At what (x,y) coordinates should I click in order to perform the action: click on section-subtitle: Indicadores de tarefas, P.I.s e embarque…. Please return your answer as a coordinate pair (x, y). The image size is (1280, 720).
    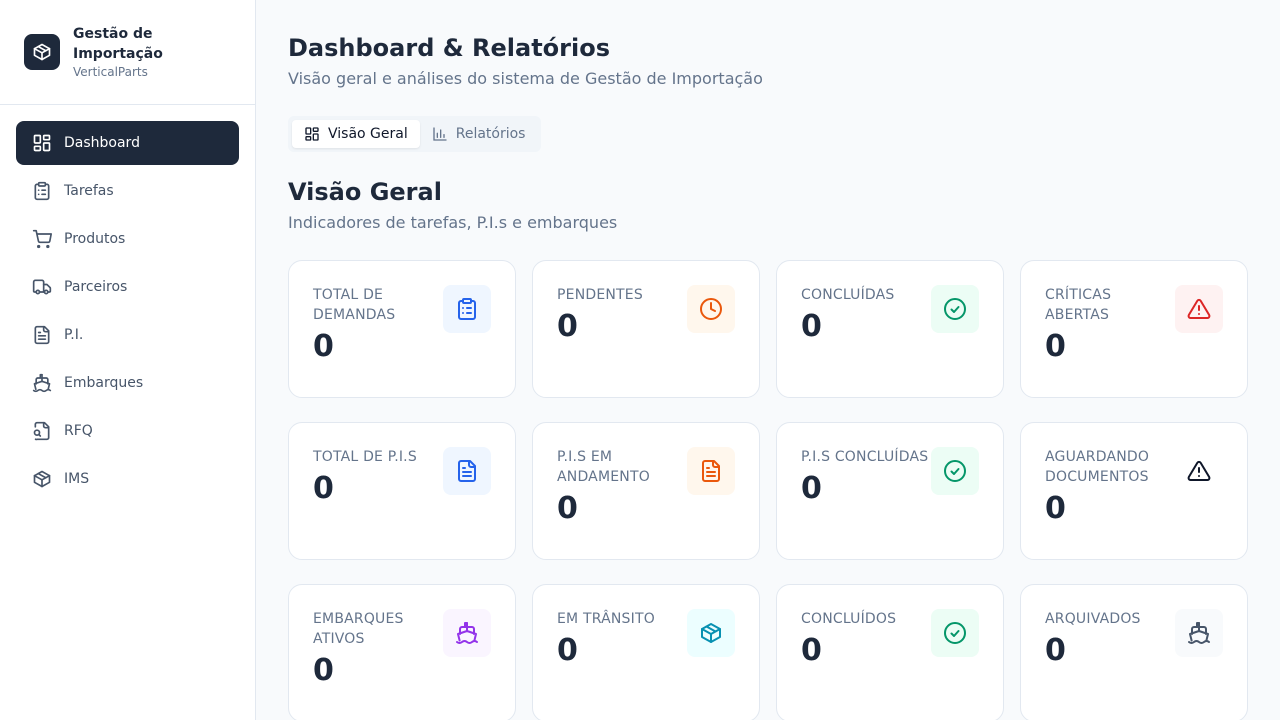
    Looking at the image, I should click on (453, 222).